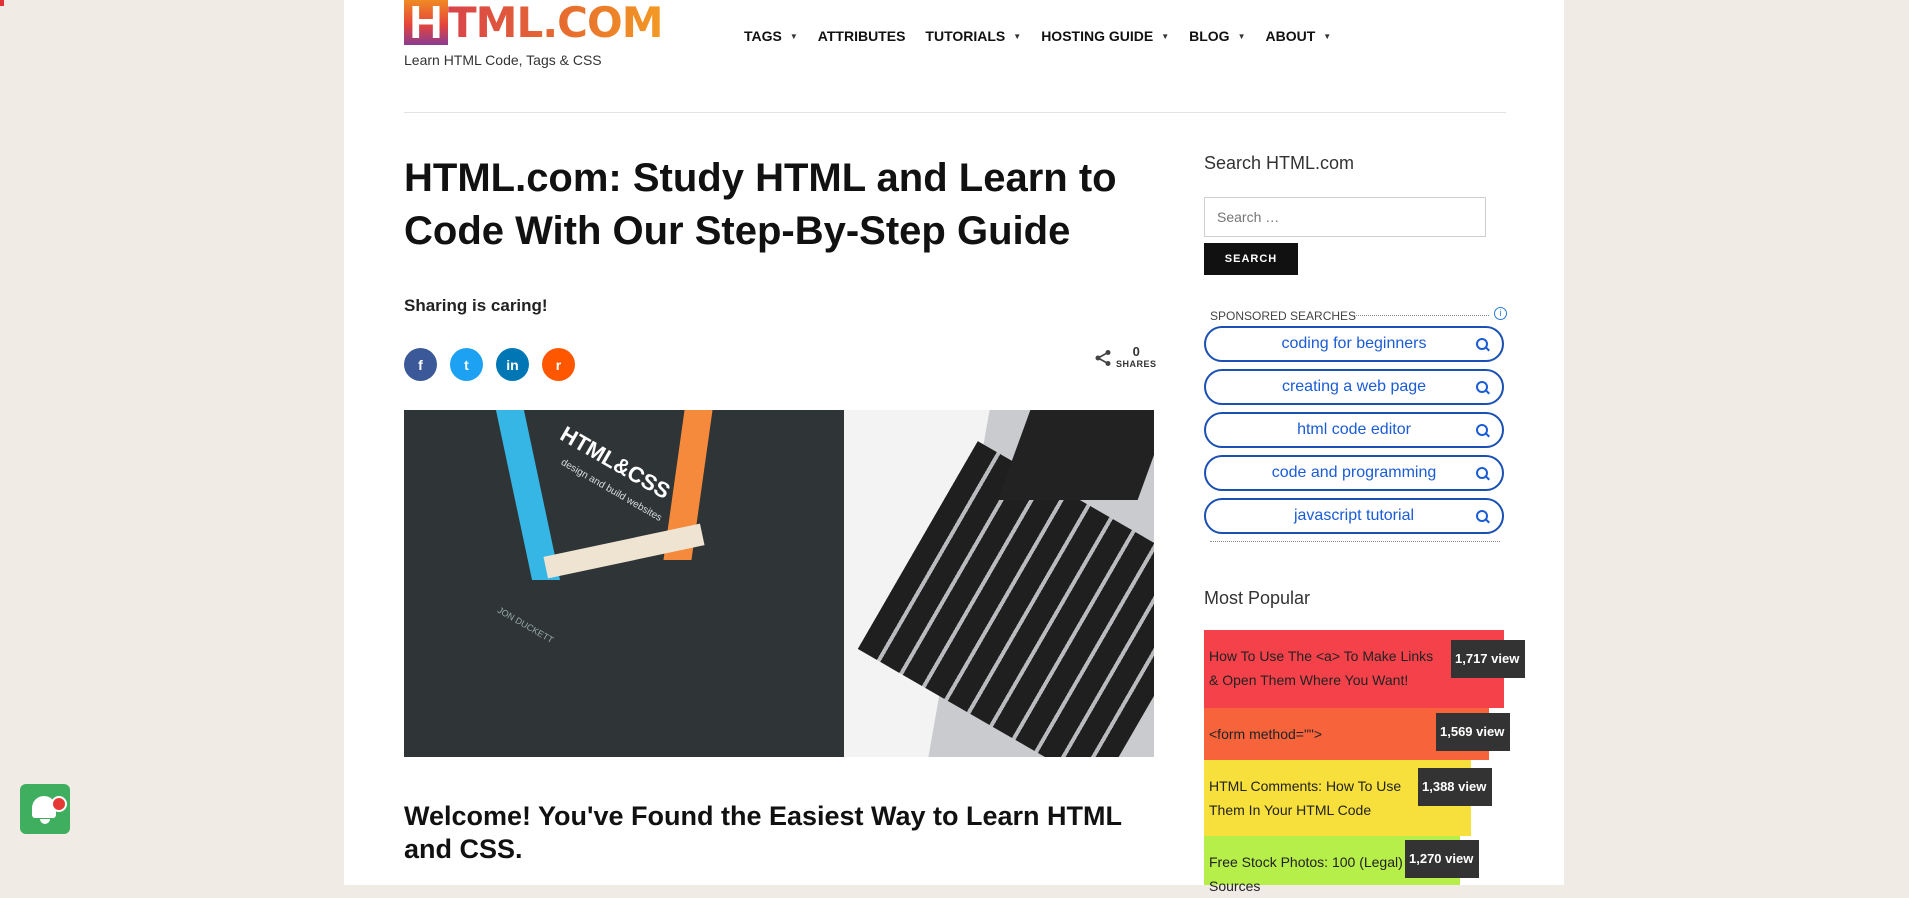  Describe the element at coordinates (1345, 217) in the screenshot. I see `search-input` at that location.